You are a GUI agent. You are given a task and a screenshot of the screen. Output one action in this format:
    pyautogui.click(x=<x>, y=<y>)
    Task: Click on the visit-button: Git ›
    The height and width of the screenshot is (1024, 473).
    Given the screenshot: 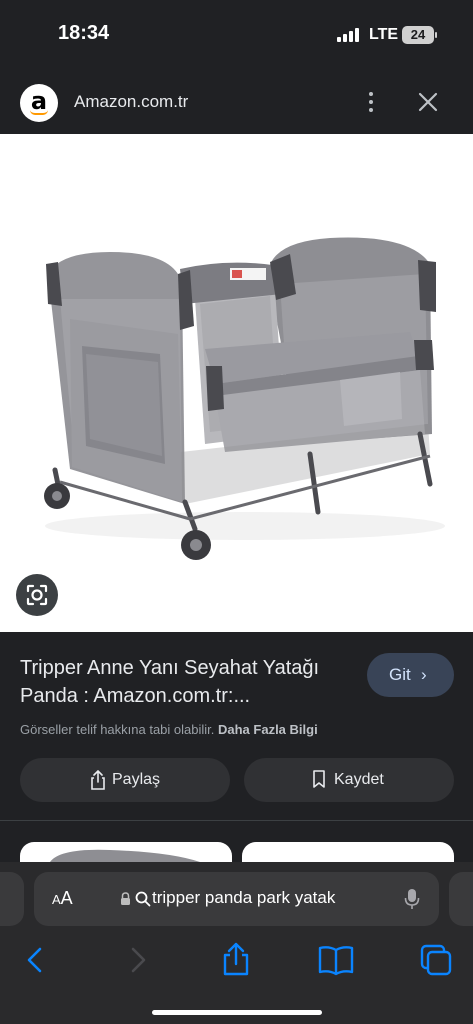 What is the action you would take?
    pyautogui.click(x=410, y=675)
    